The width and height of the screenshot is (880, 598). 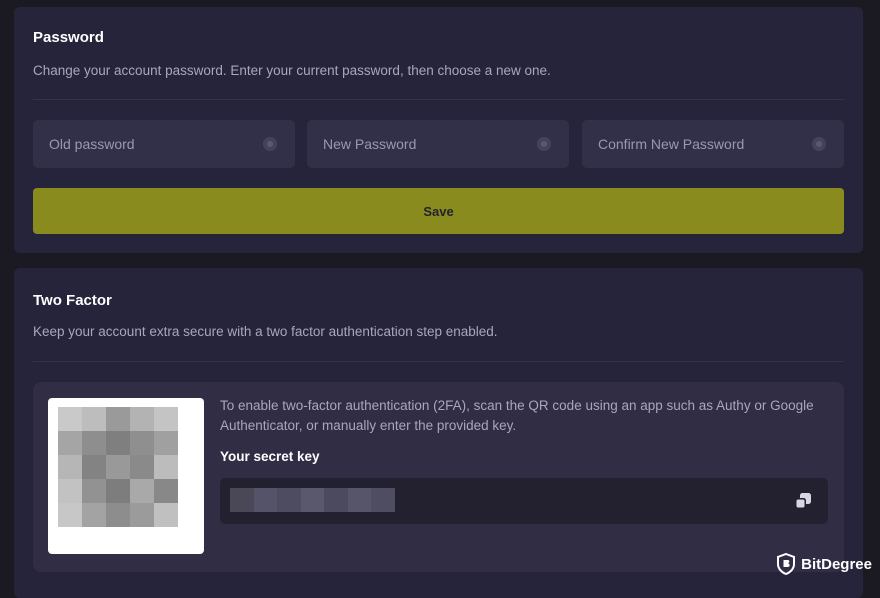 I want to click on secret-key-label: Your secret key, so click(x=270, y=456).